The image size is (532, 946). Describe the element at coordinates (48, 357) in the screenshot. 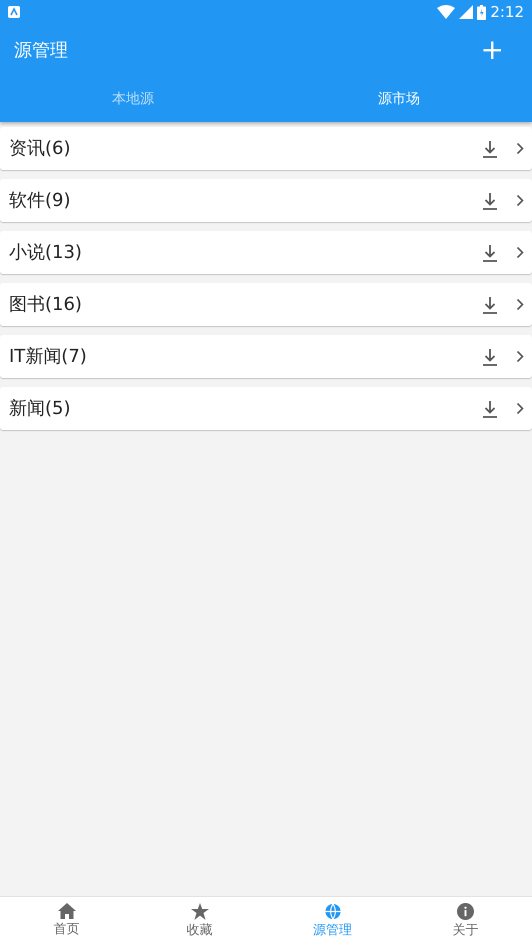

I see `category-name: IT新闻(7)` at that location.